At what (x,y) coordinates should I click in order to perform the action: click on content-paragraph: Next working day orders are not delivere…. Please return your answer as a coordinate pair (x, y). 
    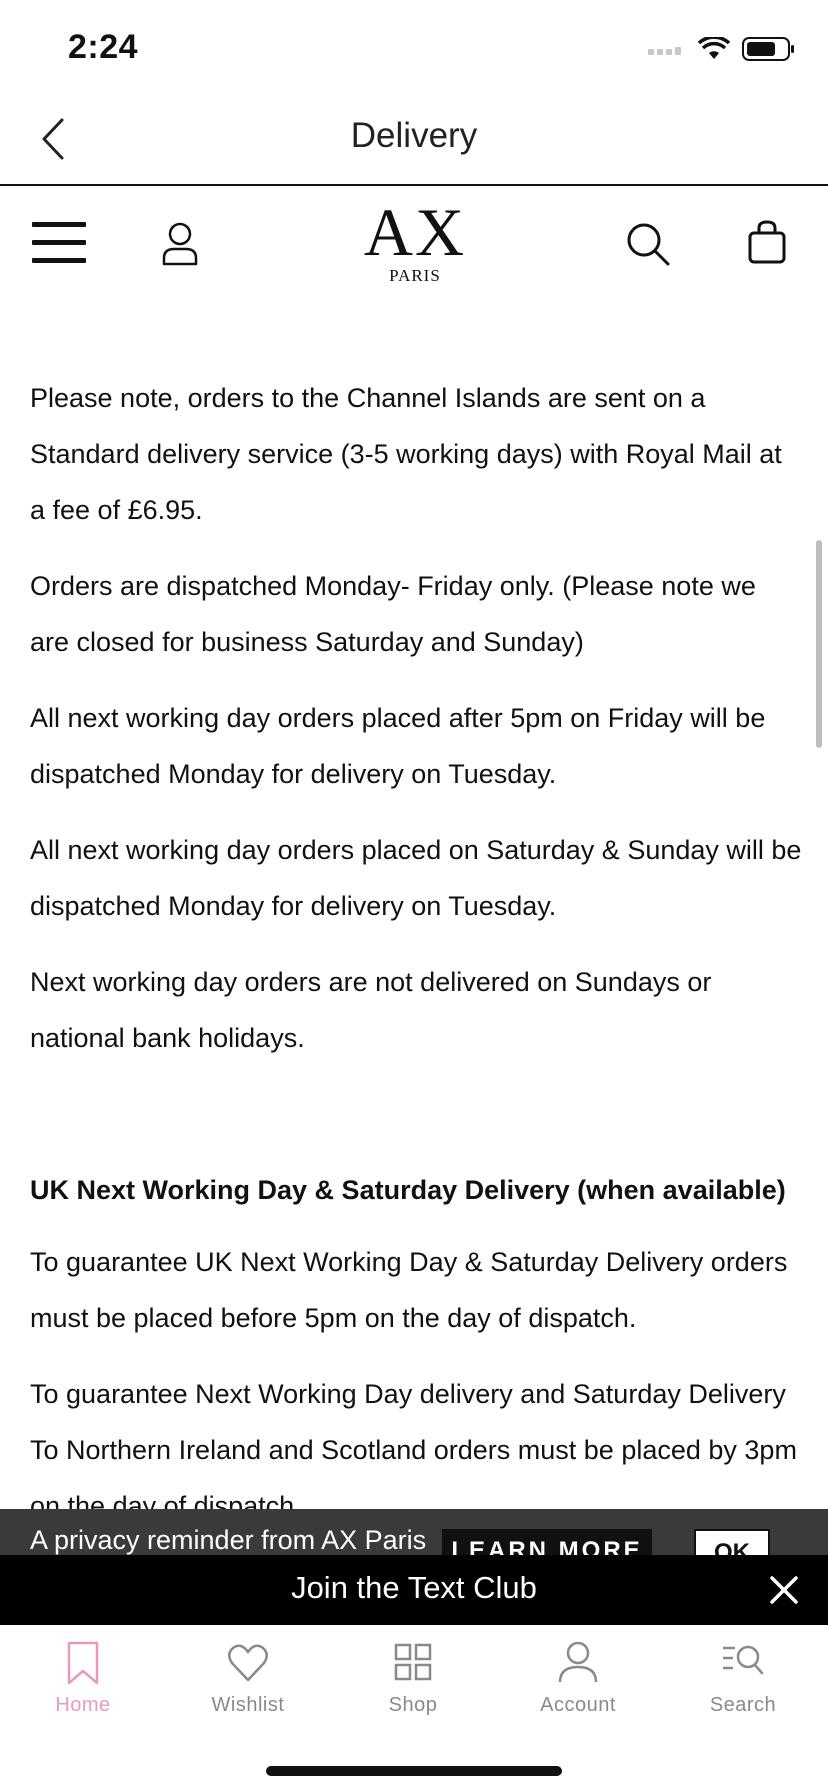
    Looking at the image, I should click on (371, 1010).